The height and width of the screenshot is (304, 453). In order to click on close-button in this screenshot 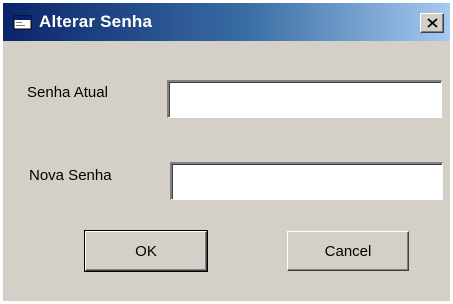, I will do `click(432, 23)`.